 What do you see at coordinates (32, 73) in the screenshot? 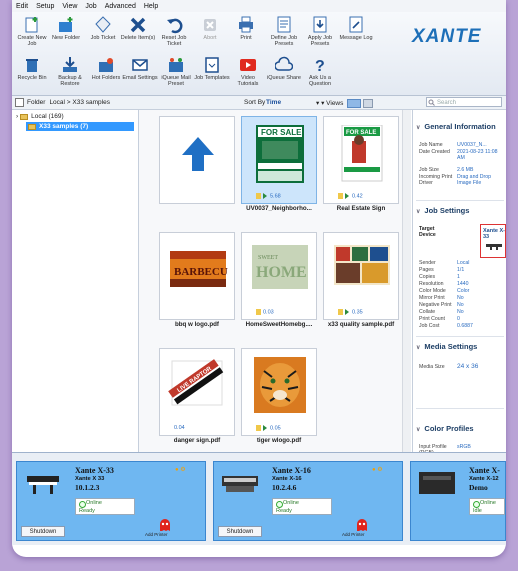
I see `recycle-bin-button: Recycle Bin` at bounding box center [32, 73].